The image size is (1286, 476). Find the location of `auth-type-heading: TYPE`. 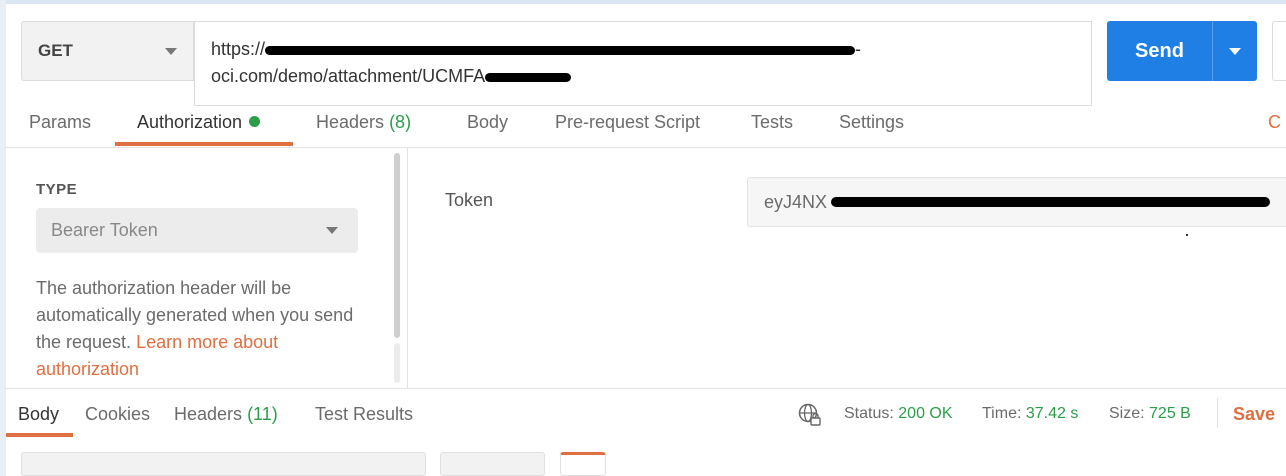

auth-type-heading: TYPE is located at coordinates (57, 189).